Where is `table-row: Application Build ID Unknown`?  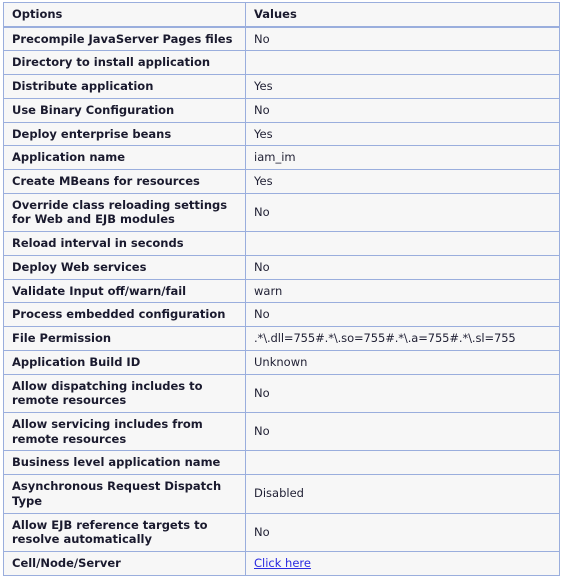
table-row: Application Build ID Unknown is located at coordinates (281, 362).